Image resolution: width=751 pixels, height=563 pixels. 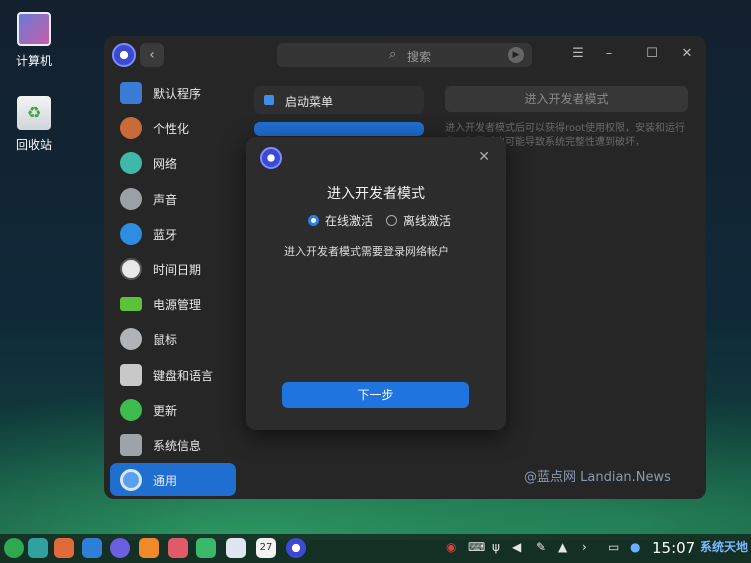 What do you see at coordinates (269, 100) in the screenshot?
I see `boot-menu-icon` at bounding box center [269, 100].